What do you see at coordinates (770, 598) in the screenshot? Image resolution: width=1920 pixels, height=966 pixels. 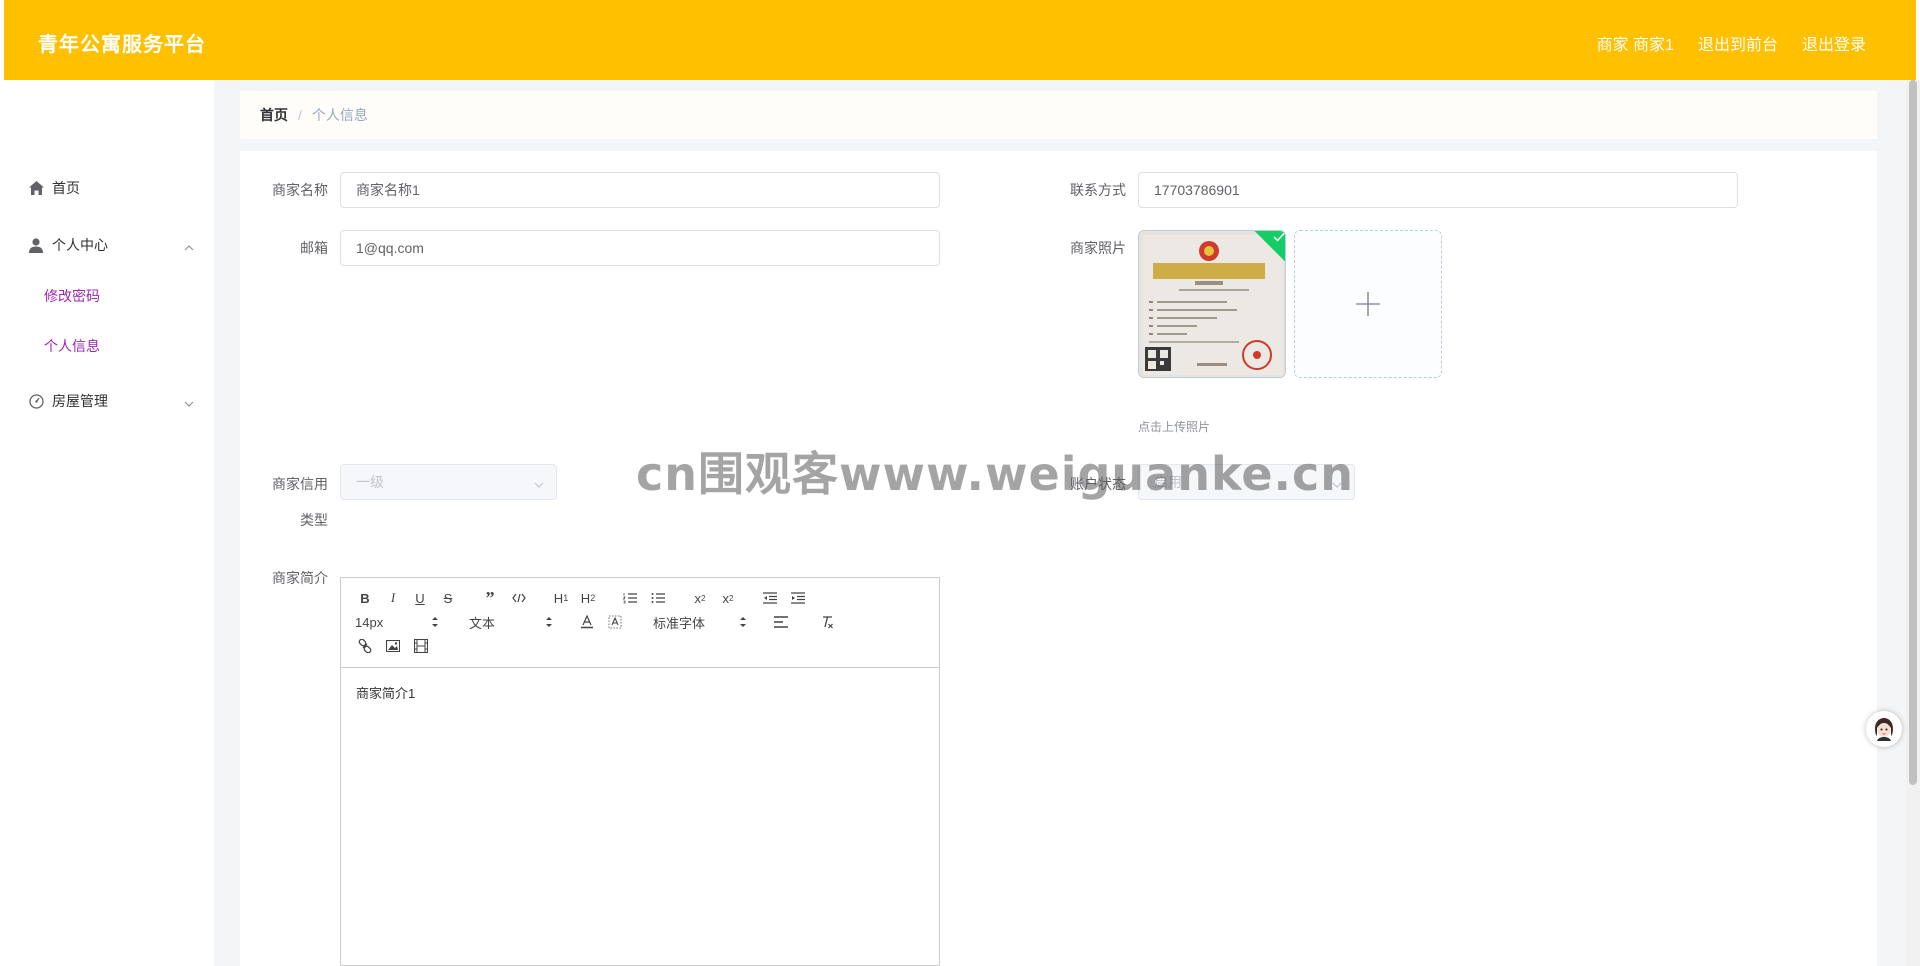 I see `outdent-icon` at bounding box center [770, 598].